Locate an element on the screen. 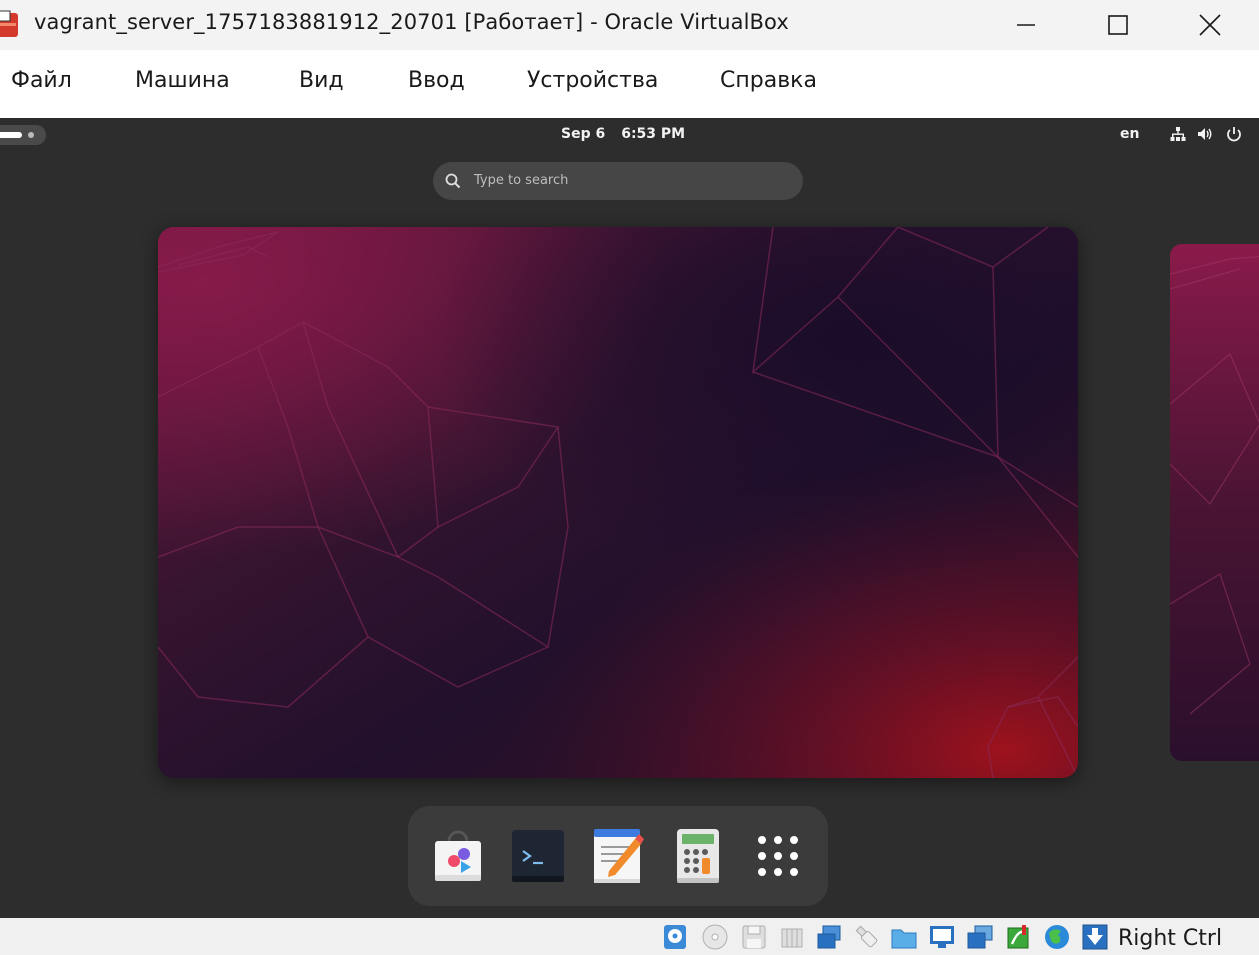 This screenshot has height=955, width=1259. audio-icon is located at coordinates (792, 937).